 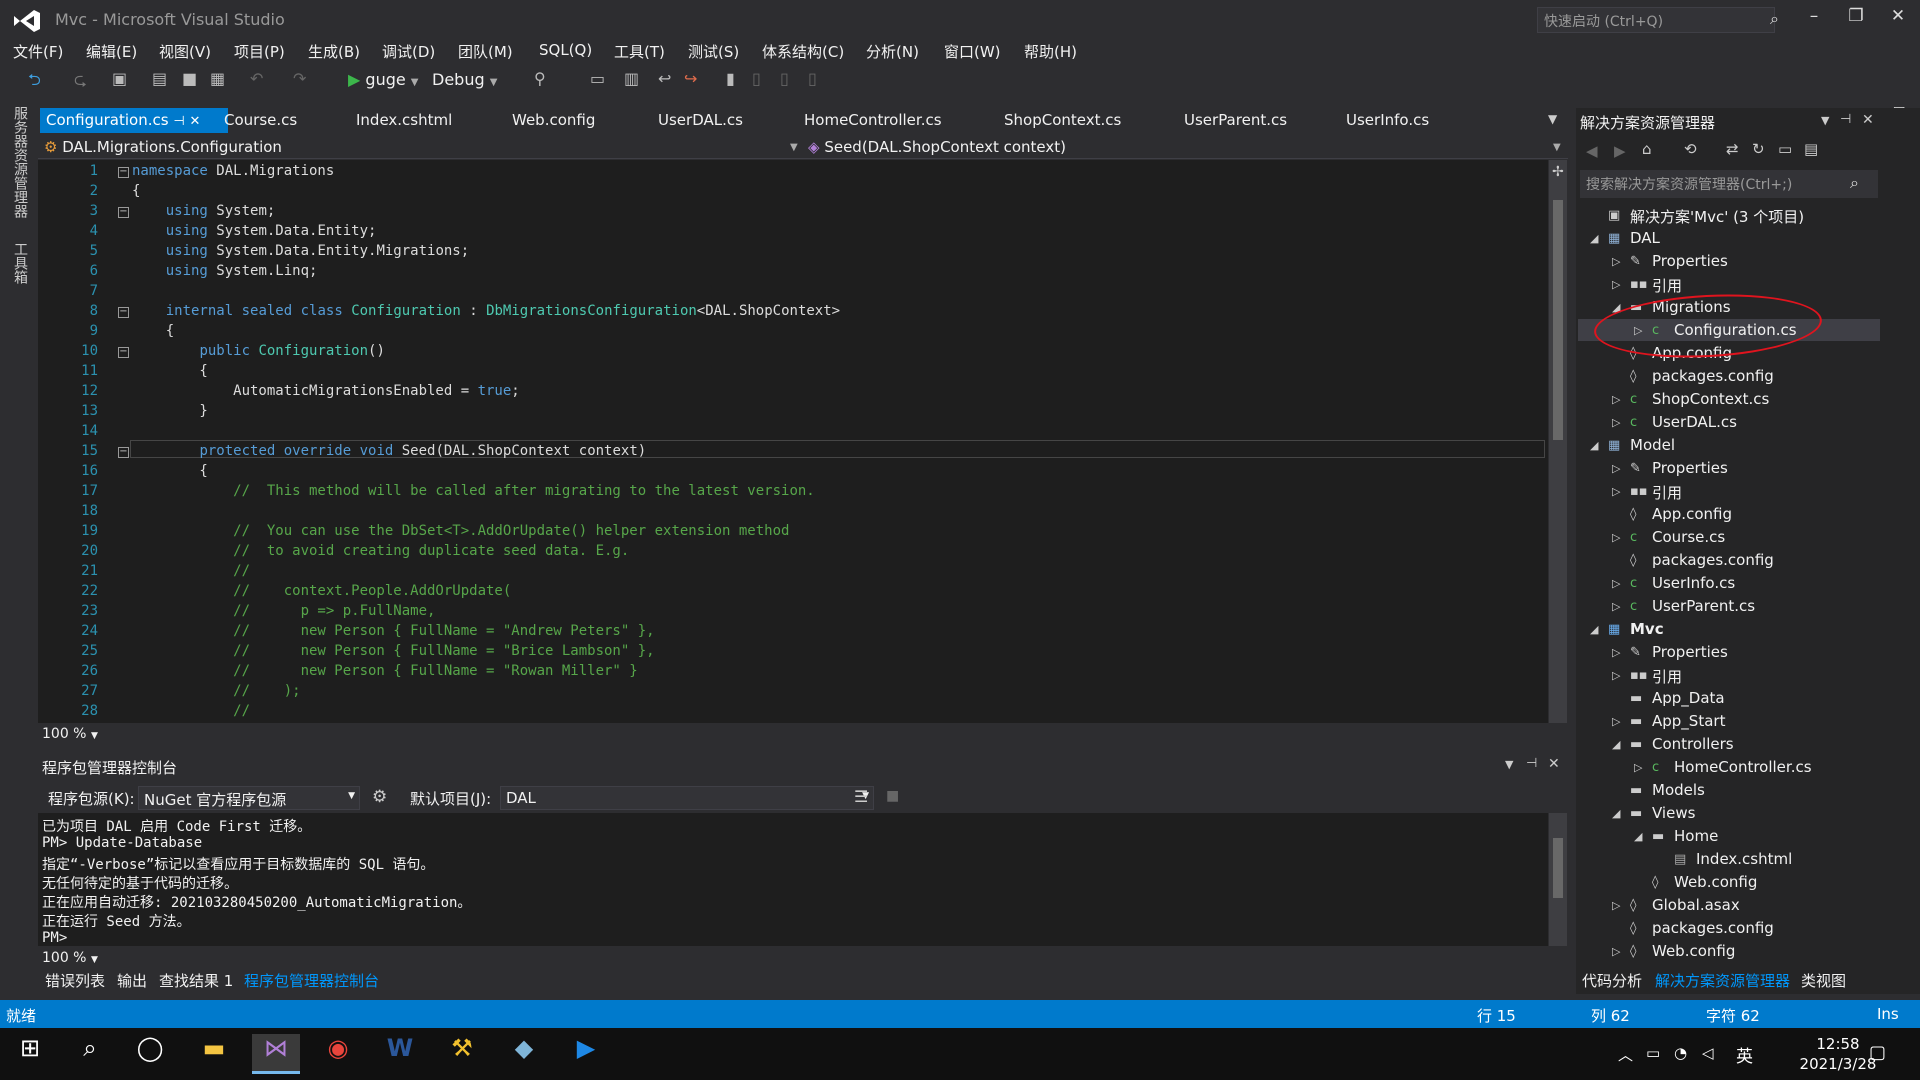 What do you see at coordinates (189, 78) in the screenshot?
I see `save-icon: ■` at bounding box center [189, 78].